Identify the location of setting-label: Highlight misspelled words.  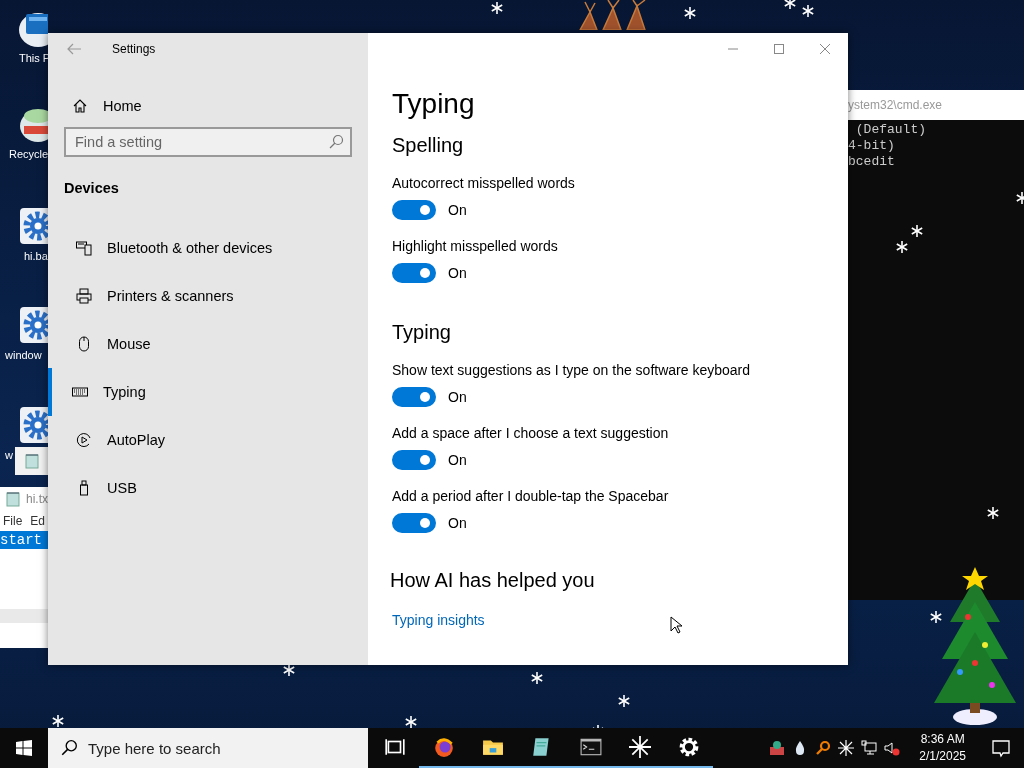
(475, 246).